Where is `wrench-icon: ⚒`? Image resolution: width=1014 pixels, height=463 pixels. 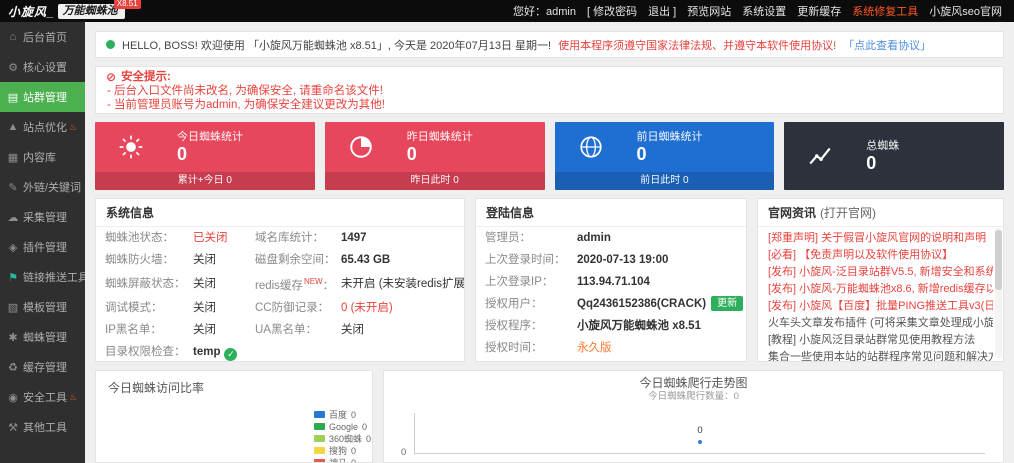 wrench-icon: ⚒ is located at coordinates (13, 427).